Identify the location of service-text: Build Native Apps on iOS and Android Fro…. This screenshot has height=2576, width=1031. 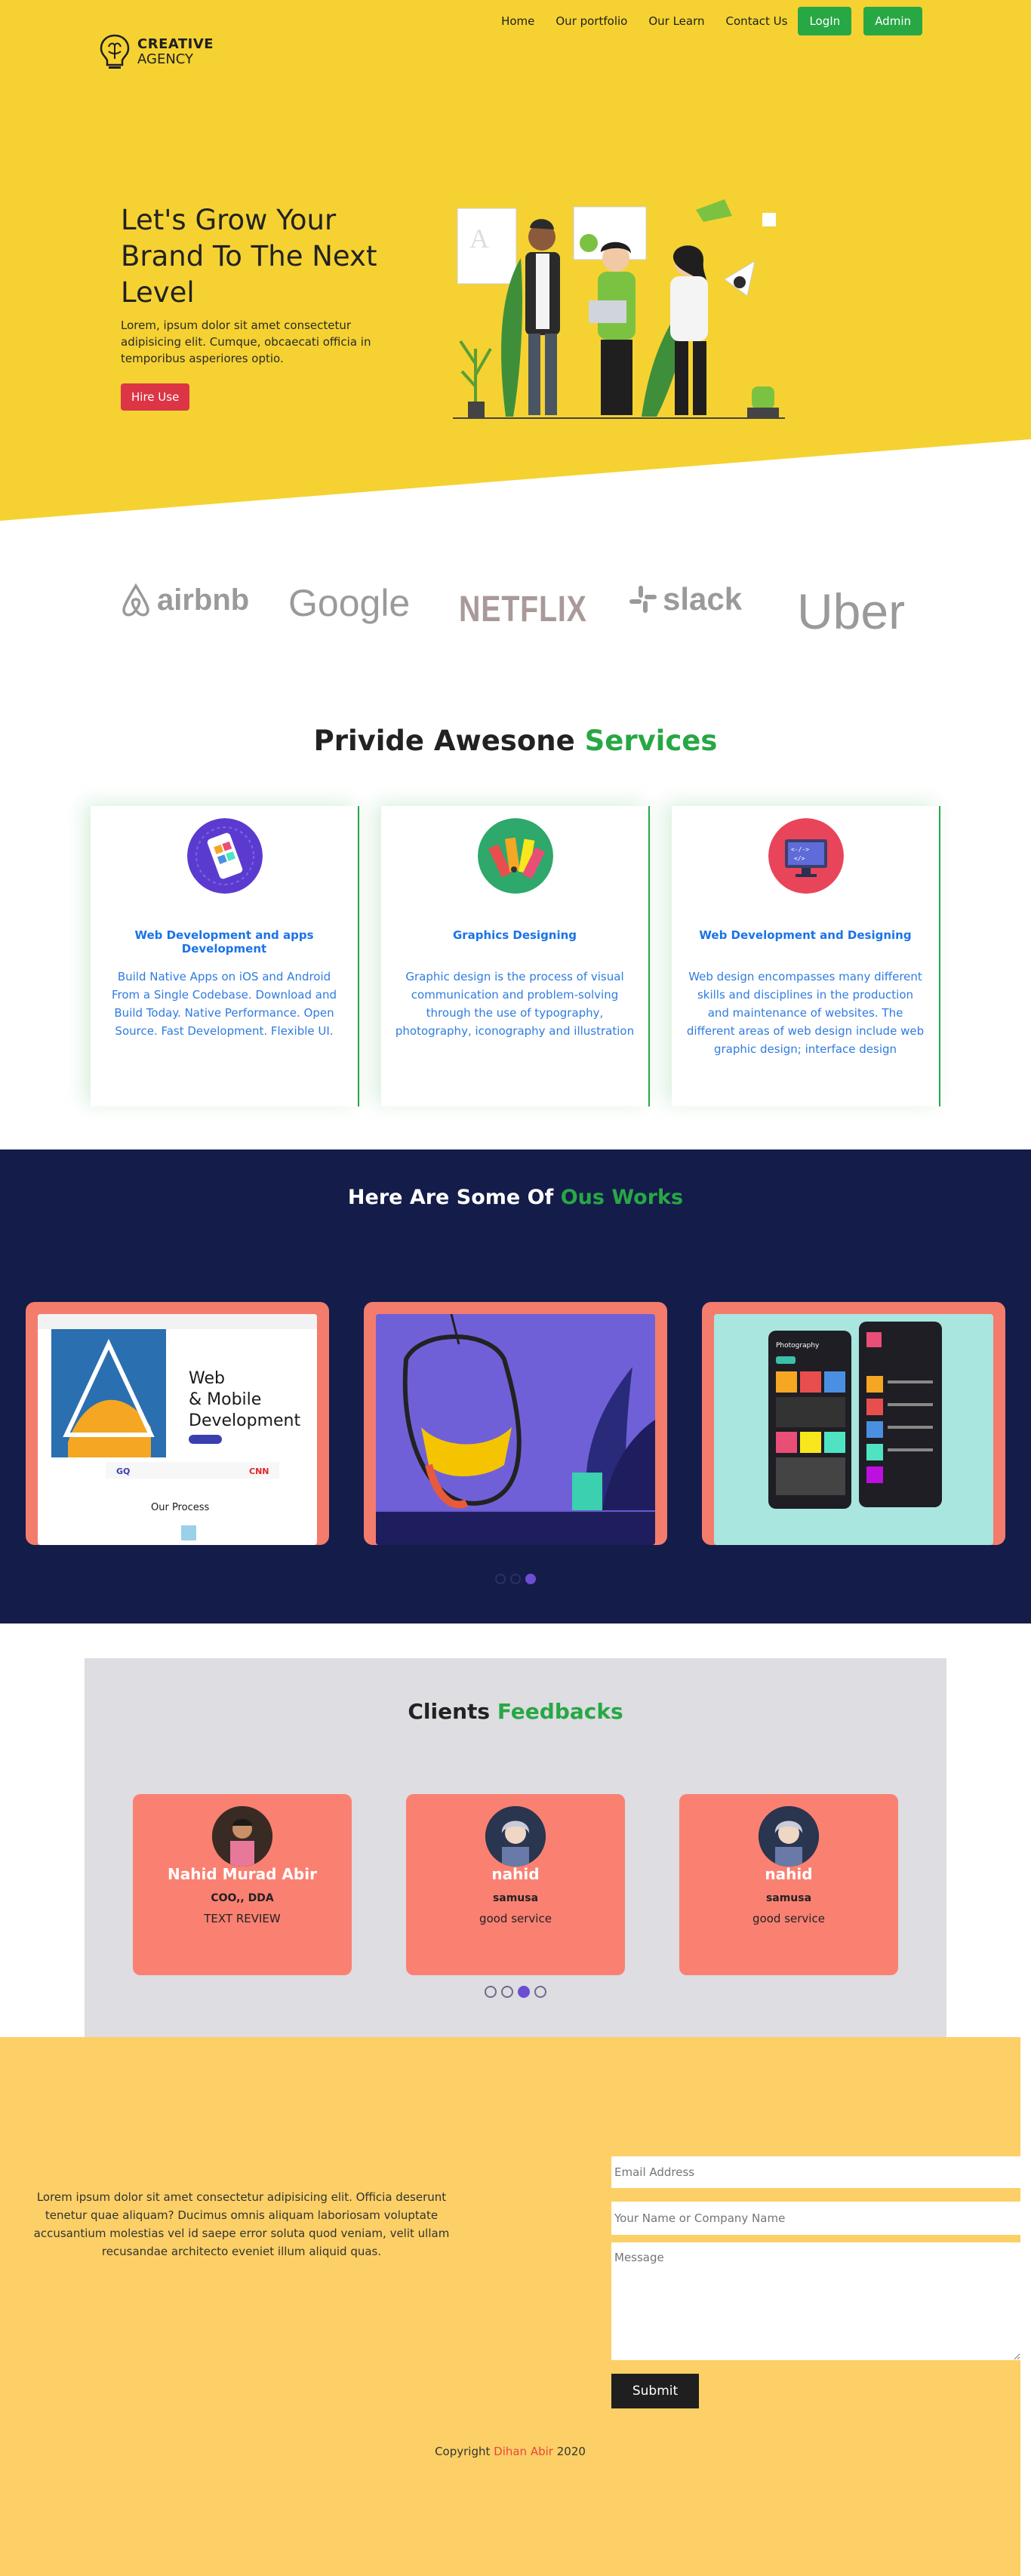
(224, 1004).